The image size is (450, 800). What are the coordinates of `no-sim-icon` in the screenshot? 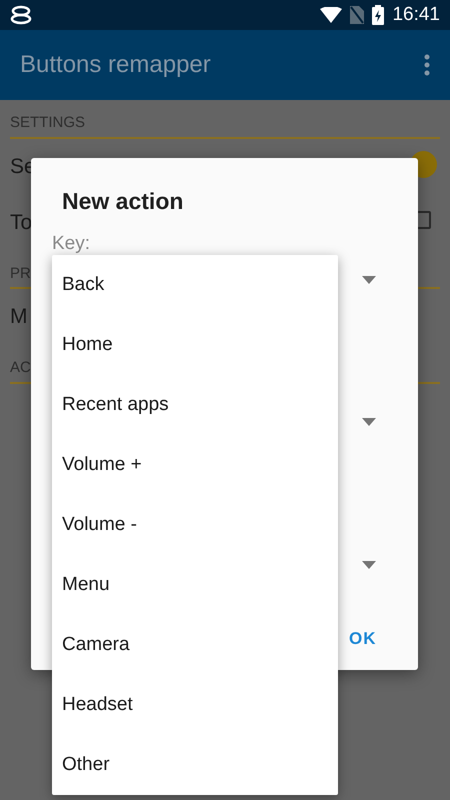 It's located at (357, 15).